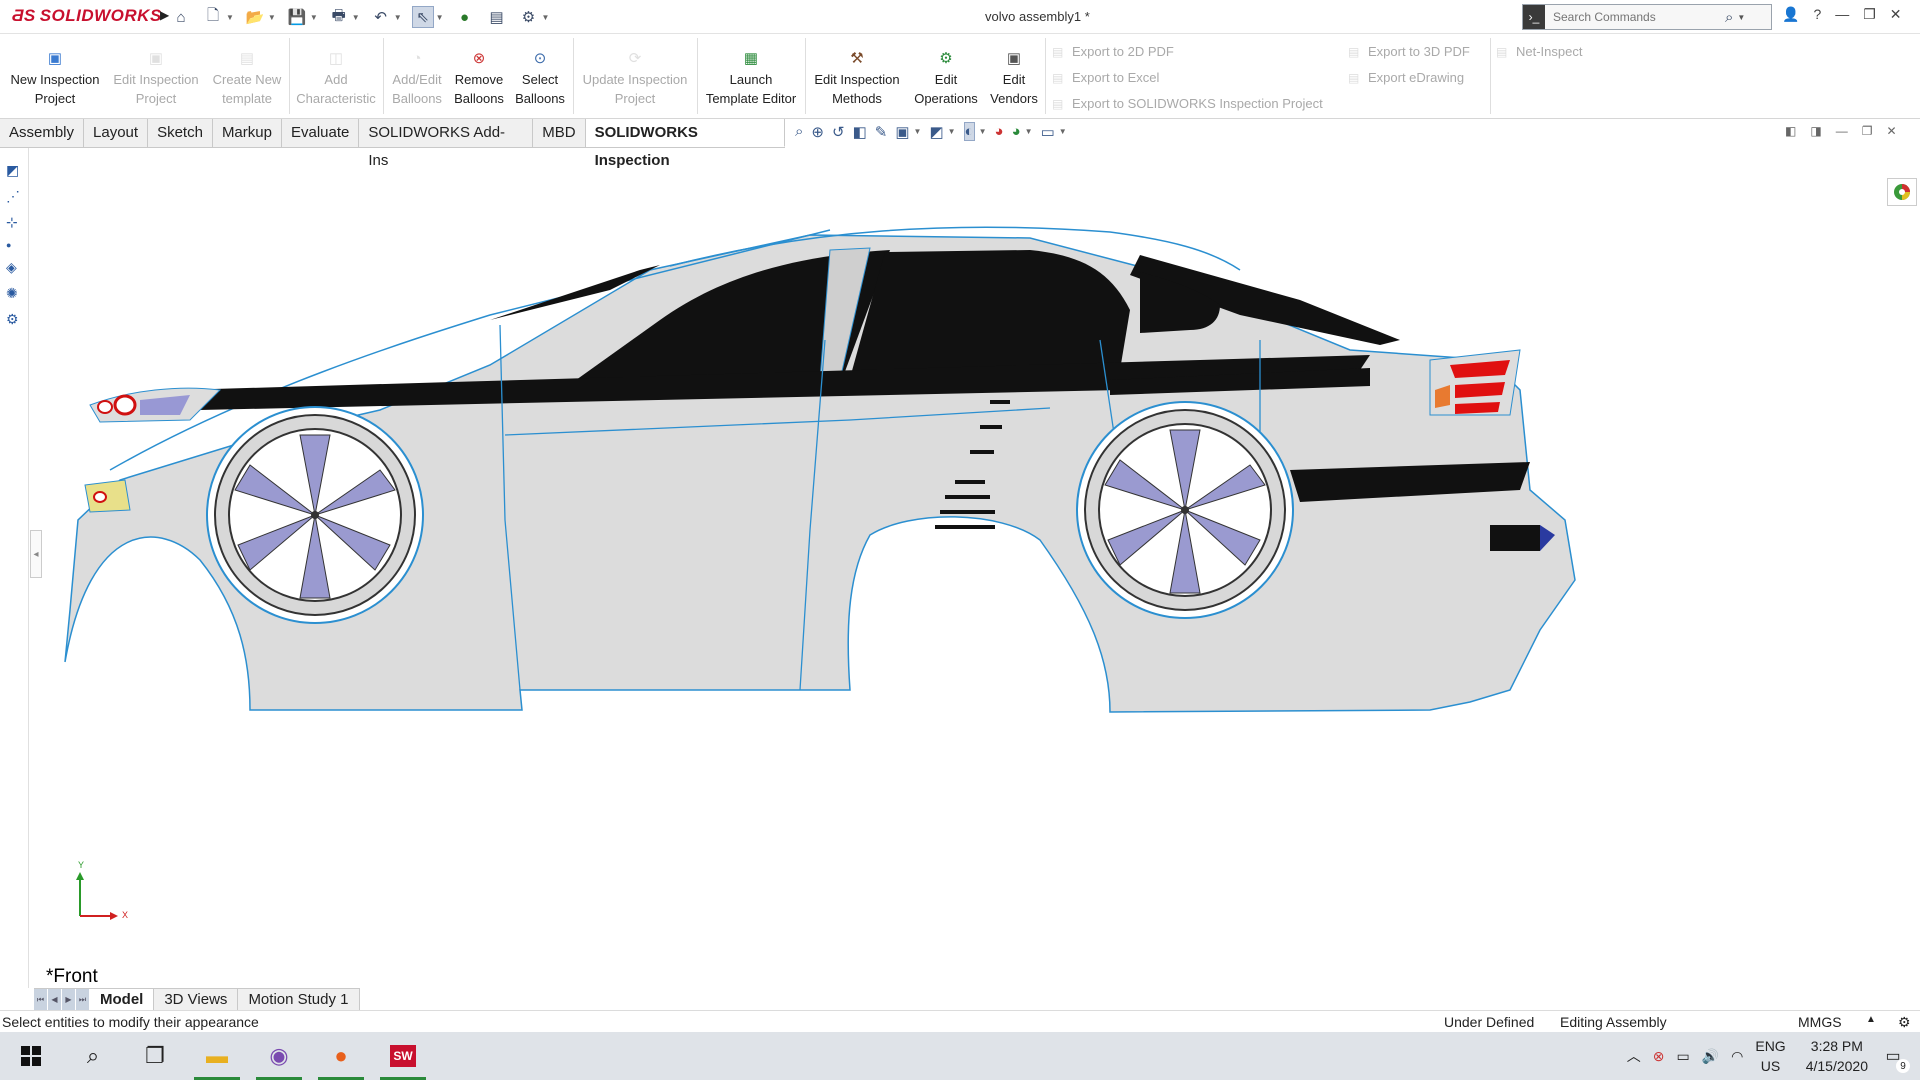 The height and width of the screenshot is (1080, 1920). I want to click on notification-center-icon: ▭ 9, so click(1895, 1058).